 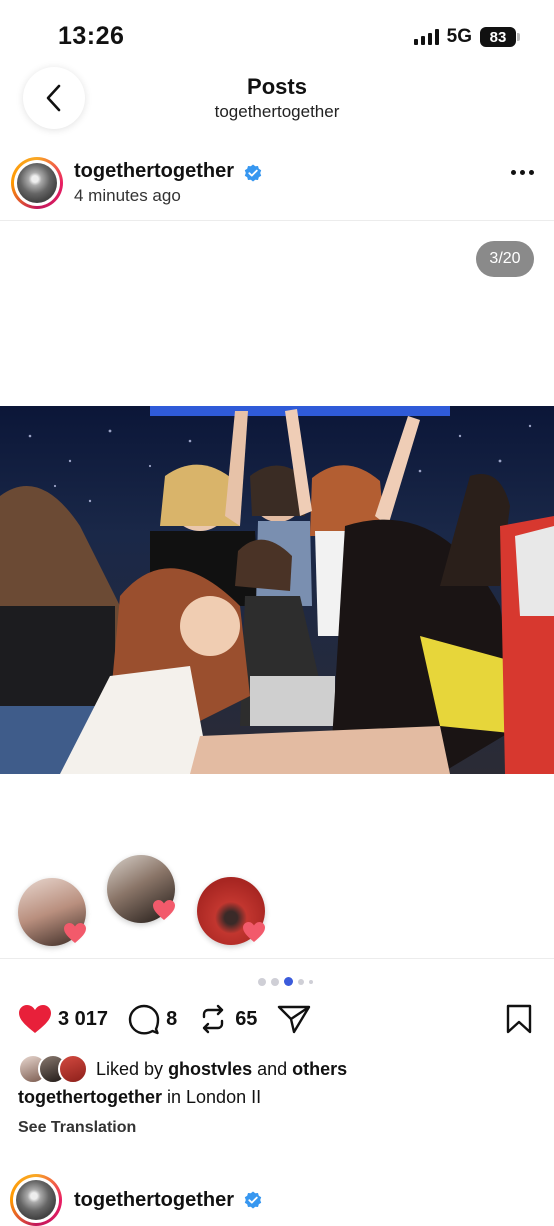 I want to click on battery-icon: 83, so click(x=500, y=37).